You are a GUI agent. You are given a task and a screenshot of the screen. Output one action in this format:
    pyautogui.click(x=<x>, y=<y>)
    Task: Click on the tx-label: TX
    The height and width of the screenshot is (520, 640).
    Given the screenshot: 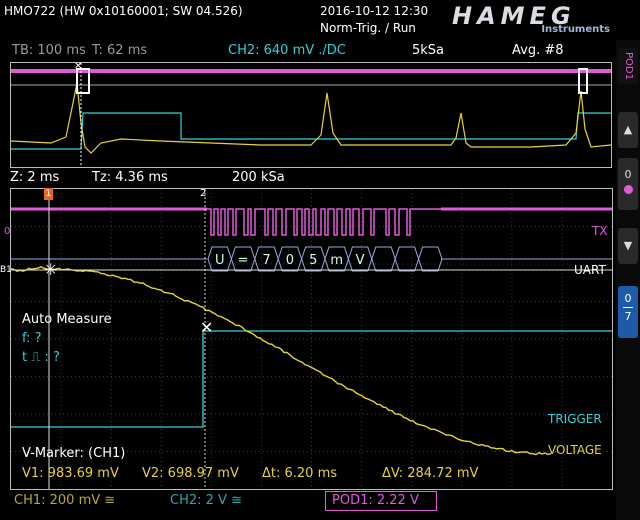 What is the action you would take?
    pyautogui.click(x=600, y=231)
    